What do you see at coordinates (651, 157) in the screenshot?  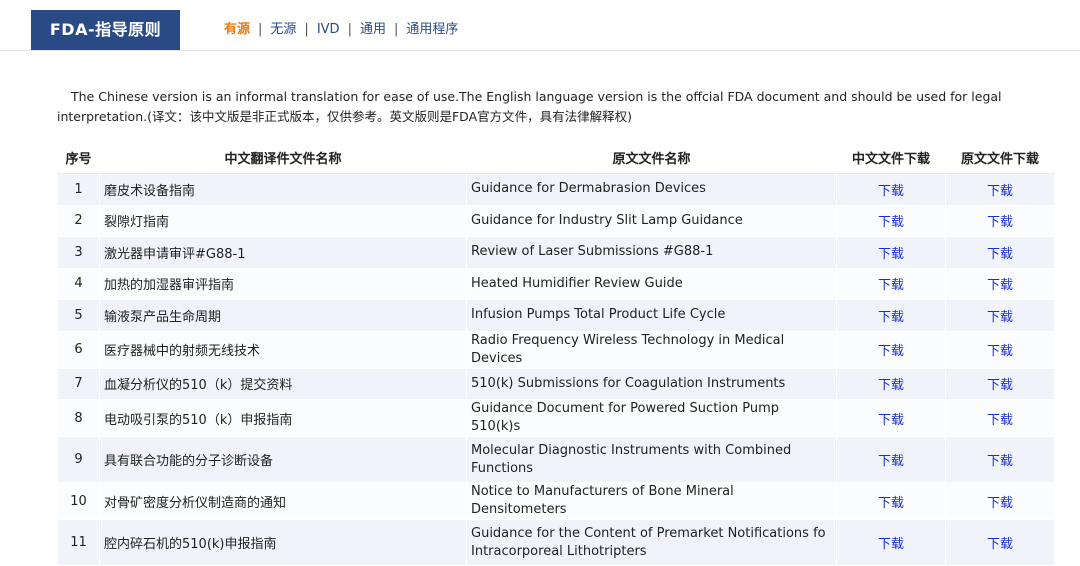 I see `column-header-original-name: 原文文件名称` at bounding box center [651, 157].